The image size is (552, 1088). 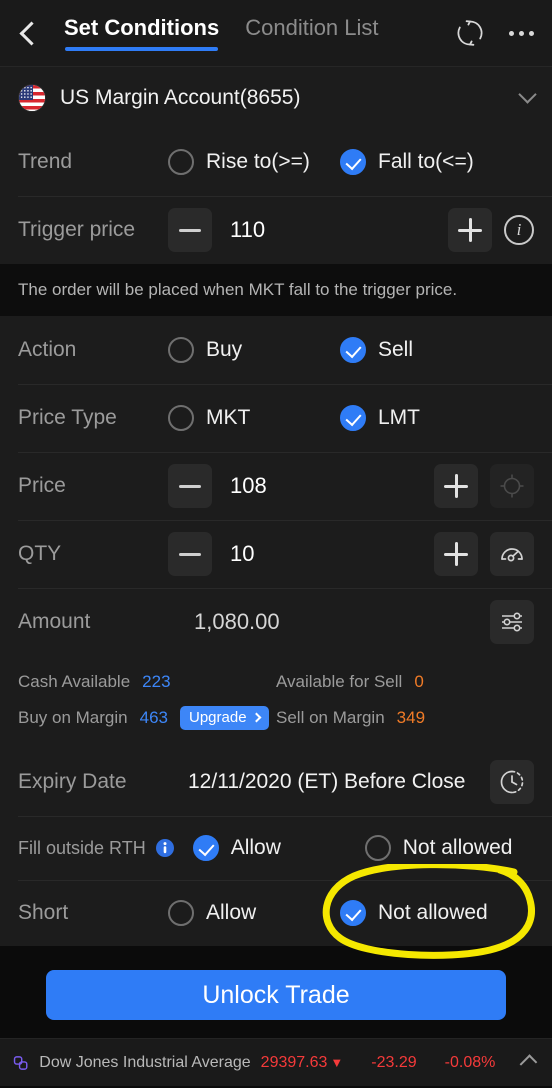 I want to click on available-for-sell-cell: Available for Sell 0, so click(x=405, y=682).